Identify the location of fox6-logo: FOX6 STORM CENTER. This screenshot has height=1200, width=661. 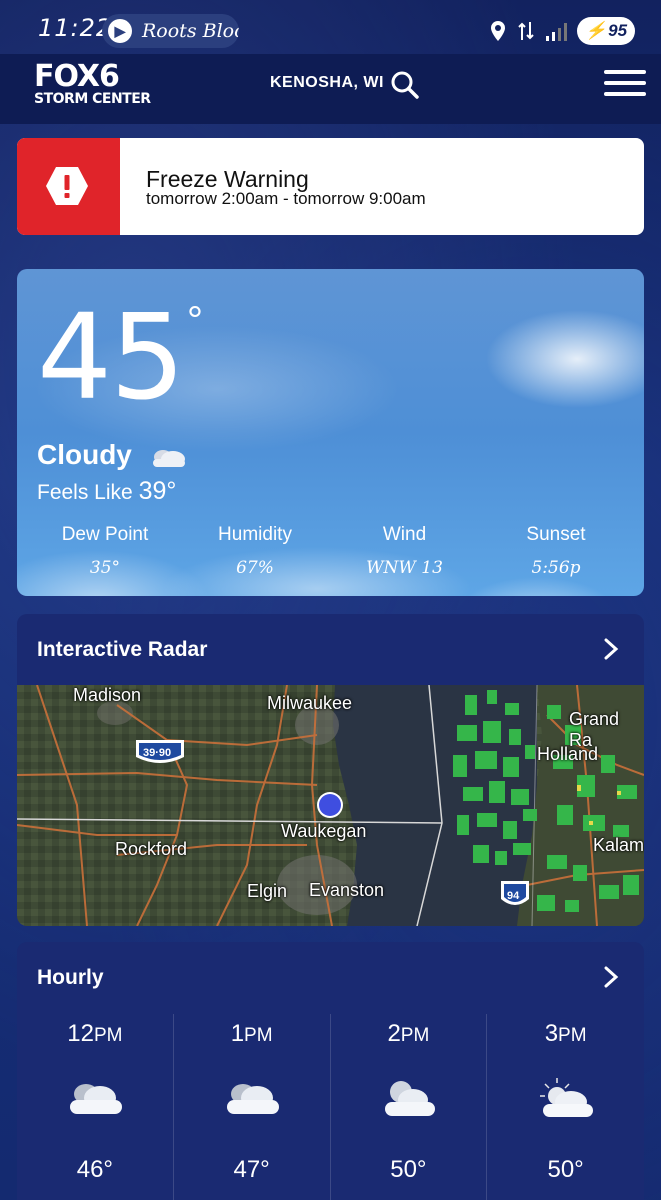
(92, 84).